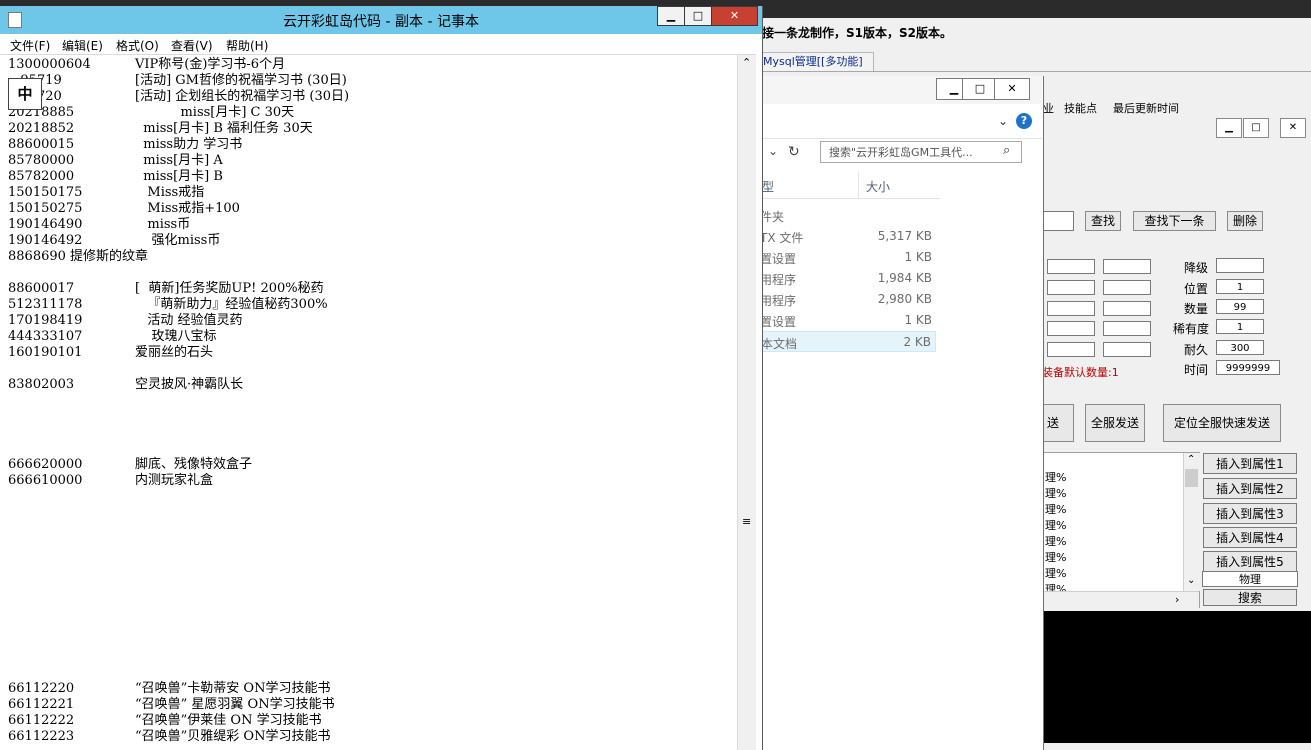 The height and width of the screenshot is (750, 1311). Describe the element at coordinates (1127, 308) in the screenshot. I see `attr-input-3b` at that location.